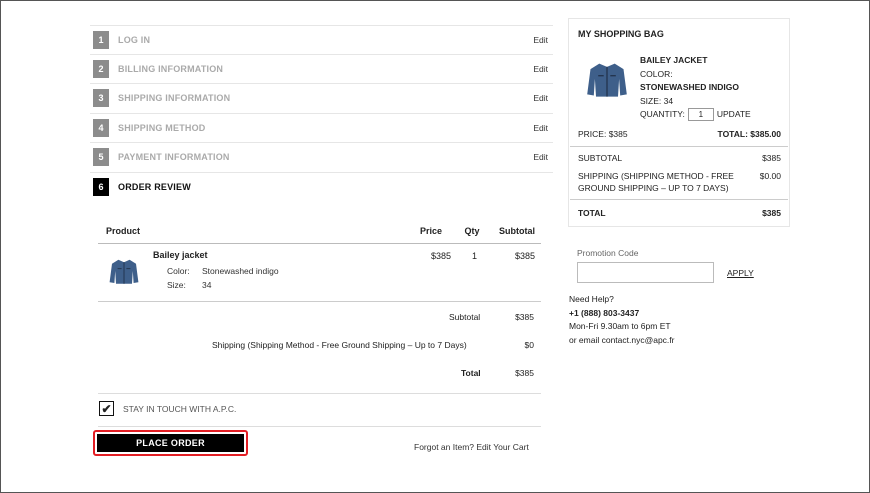 This screenshot has height=493, width=870. I want to click on help-title: Need Help?, so click(591, 299).